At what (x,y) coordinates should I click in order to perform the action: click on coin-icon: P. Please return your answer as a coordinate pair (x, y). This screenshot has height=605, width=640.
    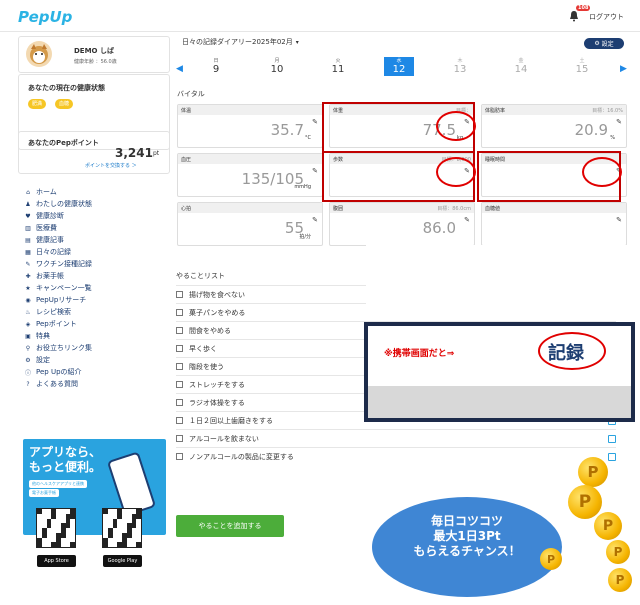
    Looking at the image, I should click on (608, 526).